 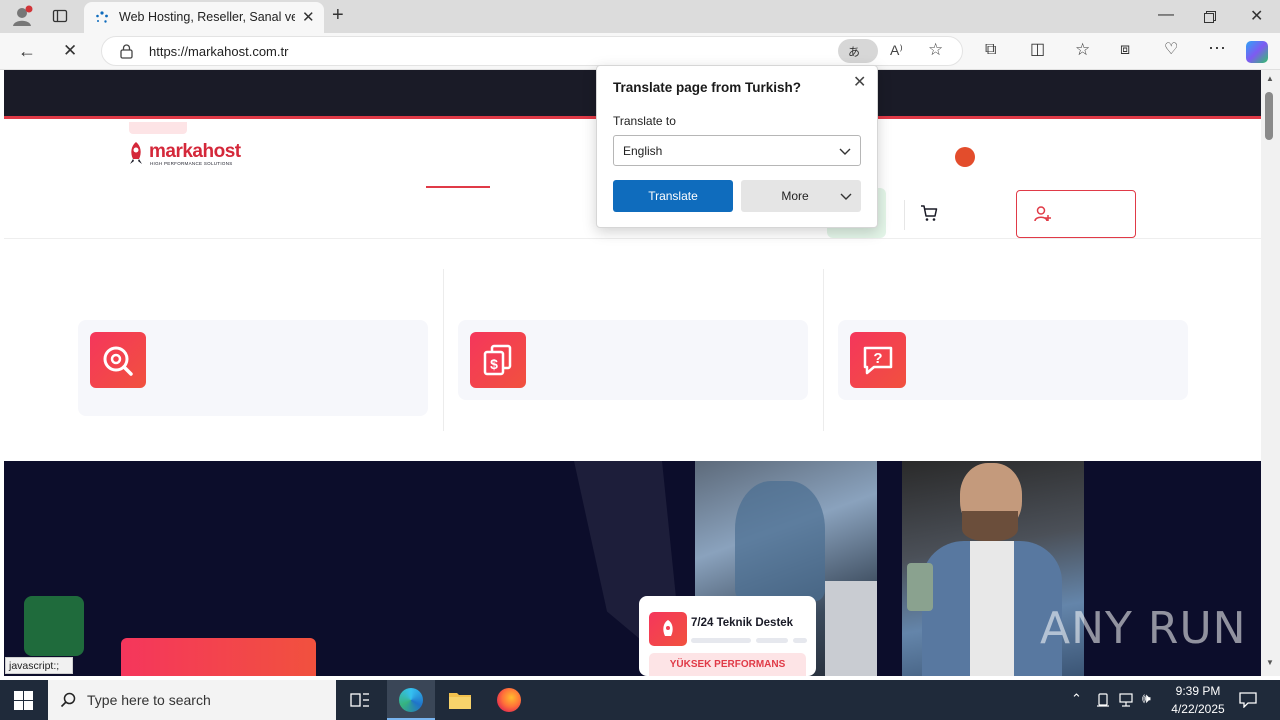 I want to click on language-value: English, so click(x=643, y=151).